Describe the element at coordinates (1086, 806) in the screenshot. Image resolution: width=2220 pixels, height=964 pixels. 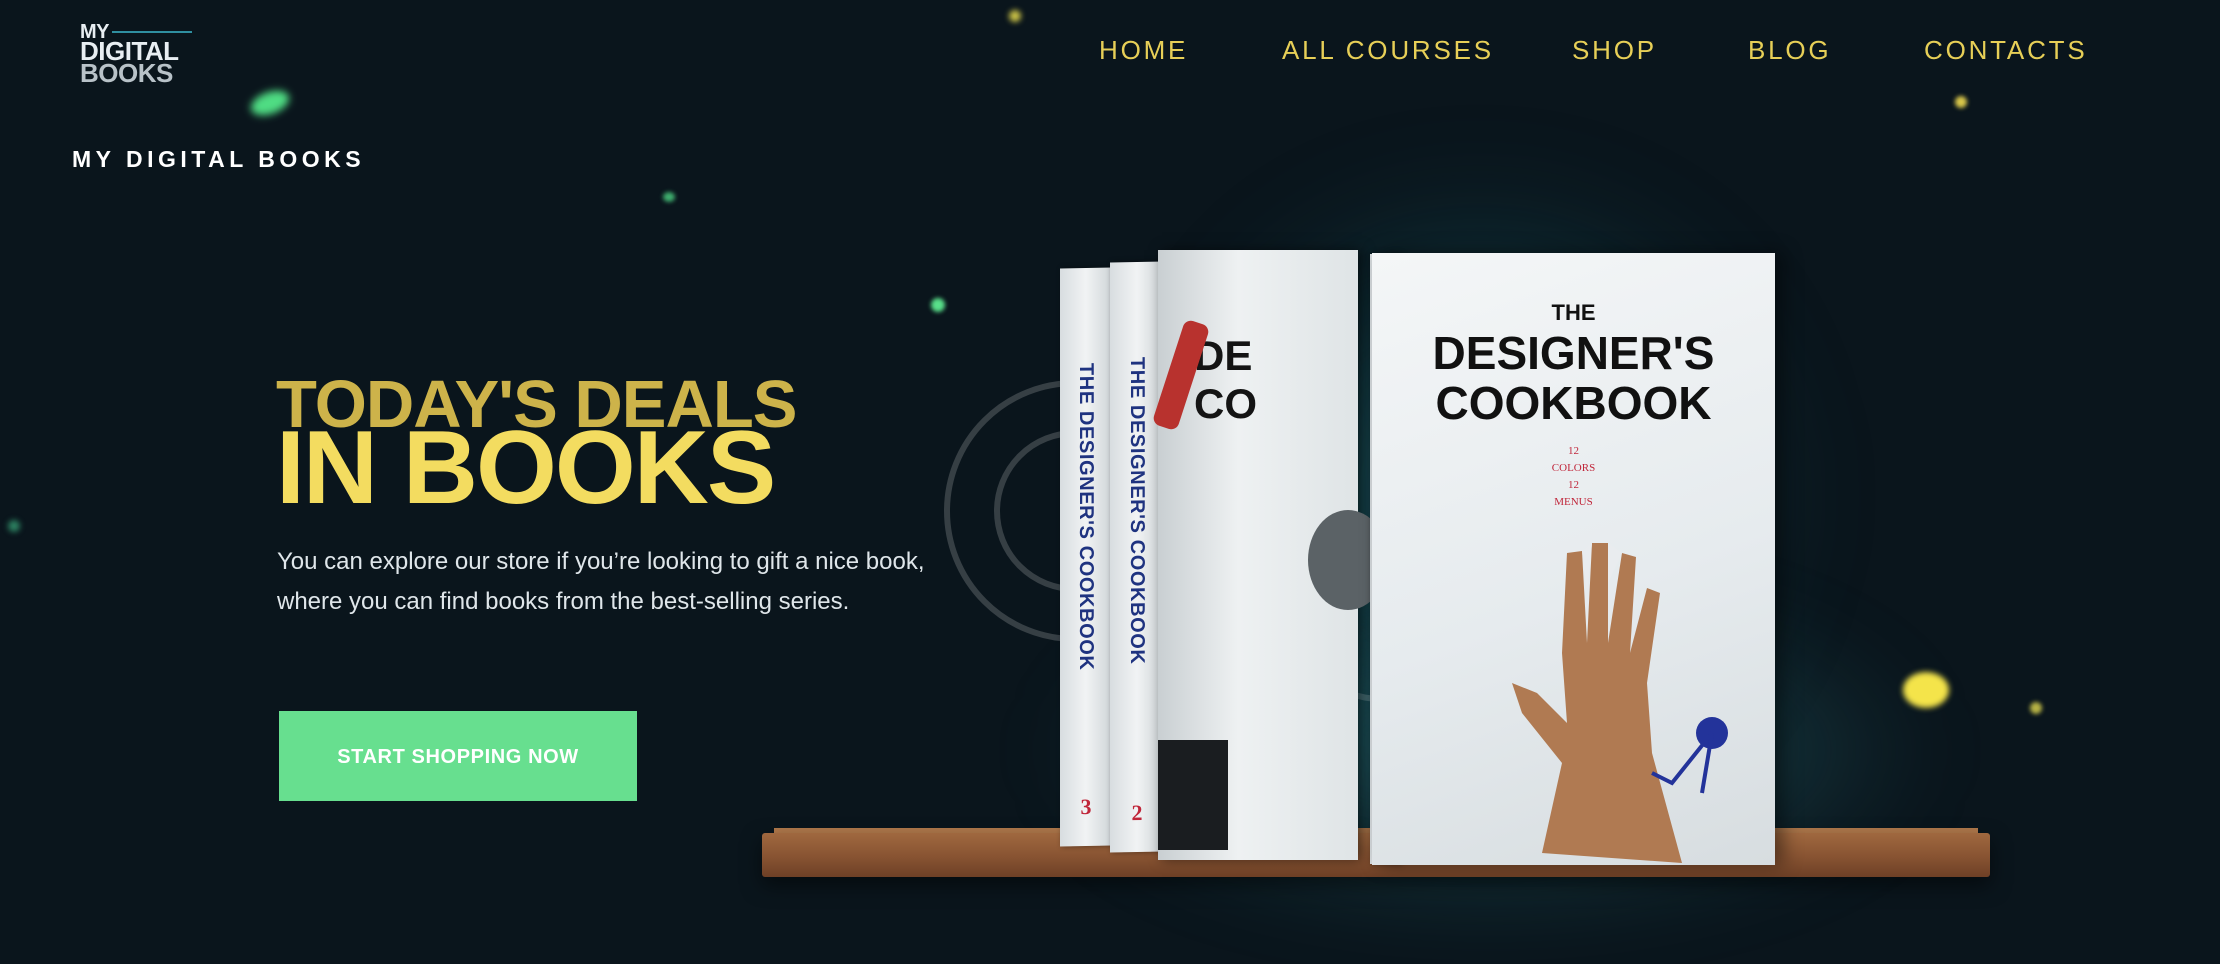
I see `volume-number: 3` at that location.